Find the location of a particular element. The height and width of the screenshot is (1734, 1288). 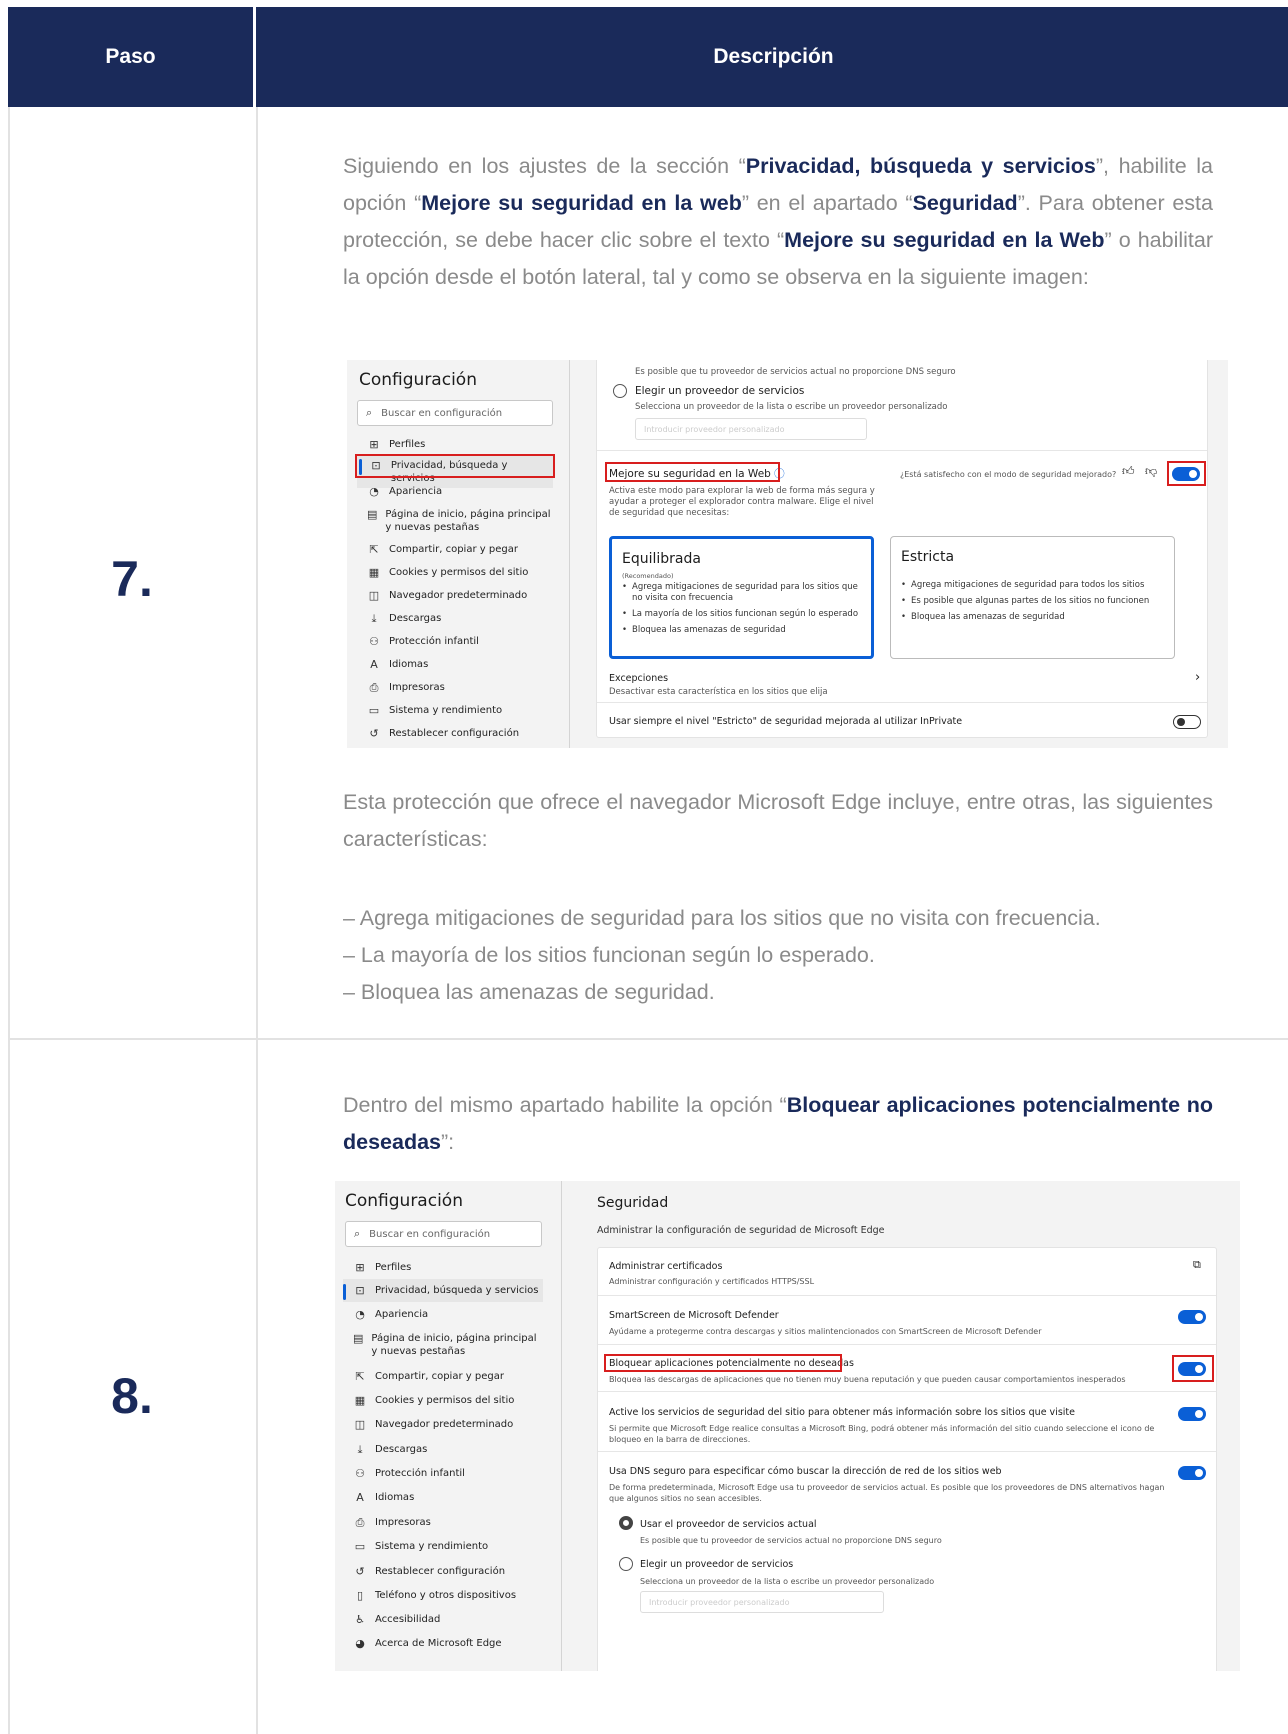

profile-icon: ⊞ is located at coordinates (374, 444).